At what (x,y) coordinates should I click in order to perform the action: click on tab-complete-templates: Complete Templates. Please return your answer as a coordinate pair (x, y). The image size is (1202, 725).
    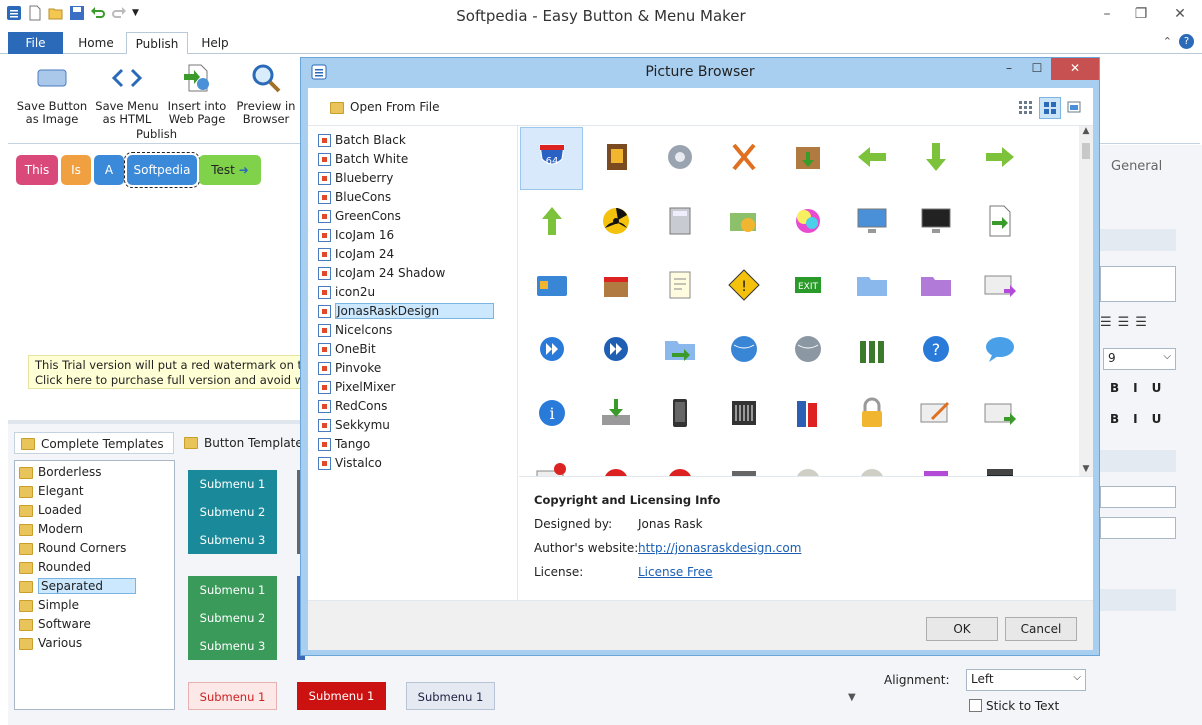
    Looking at the image, I should click on (94, 443).